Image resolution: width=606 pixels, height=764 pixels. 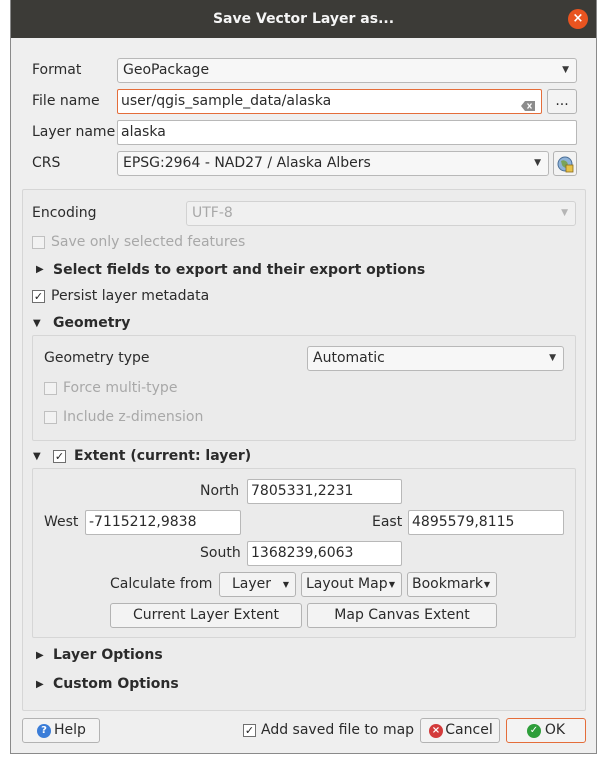 I want to click on west-value: -7115212,9838, so click(x=143, y=522).